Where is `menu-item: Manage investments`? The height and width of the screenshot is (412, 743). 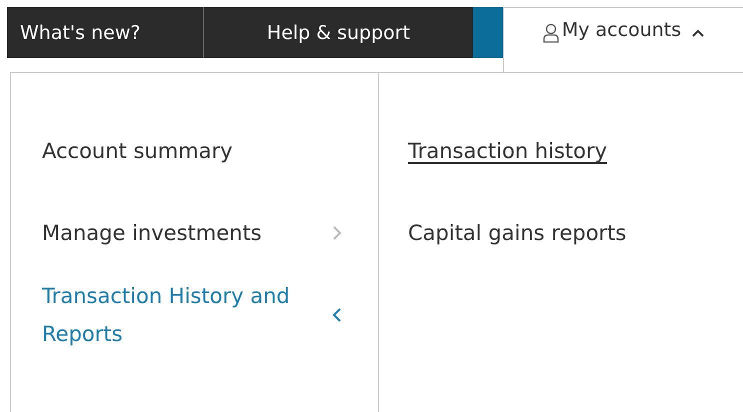
menu-item: Manage investments is located at coordinates (194, 233).